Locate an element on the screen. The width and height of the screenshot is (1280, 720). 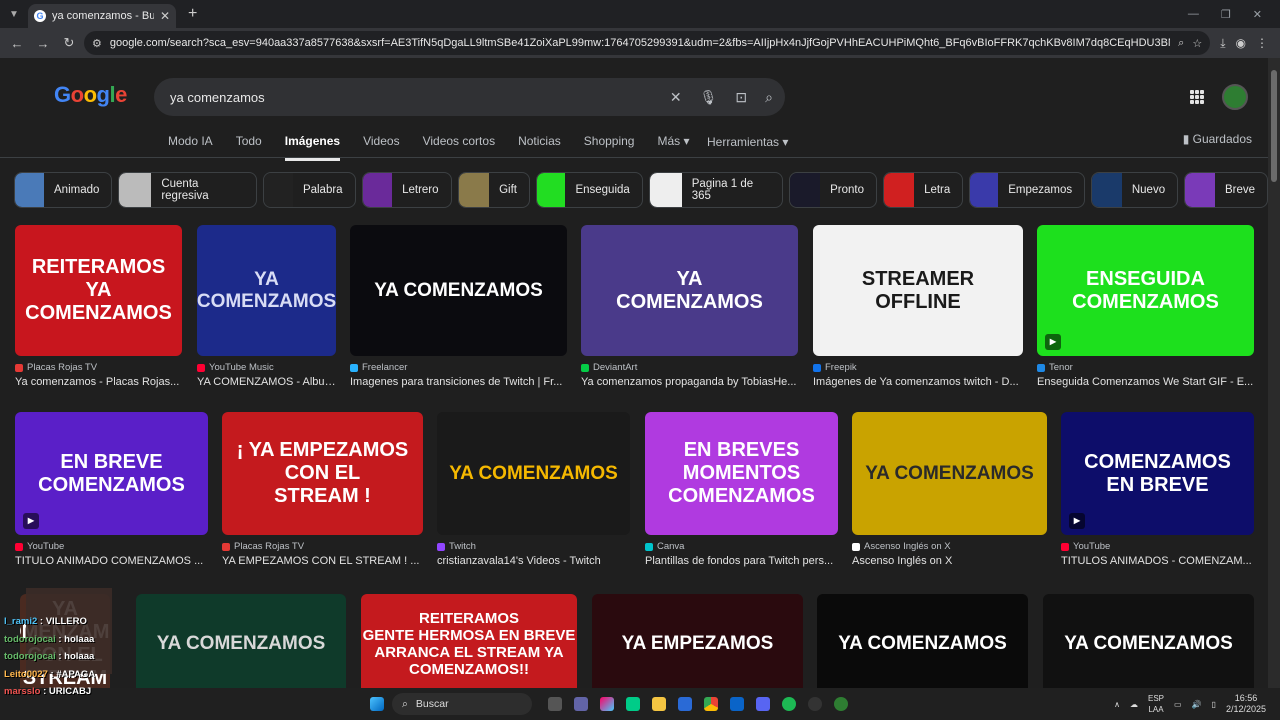
tray-overflow-icon: ∧ is located at coordinates (1117, 704).